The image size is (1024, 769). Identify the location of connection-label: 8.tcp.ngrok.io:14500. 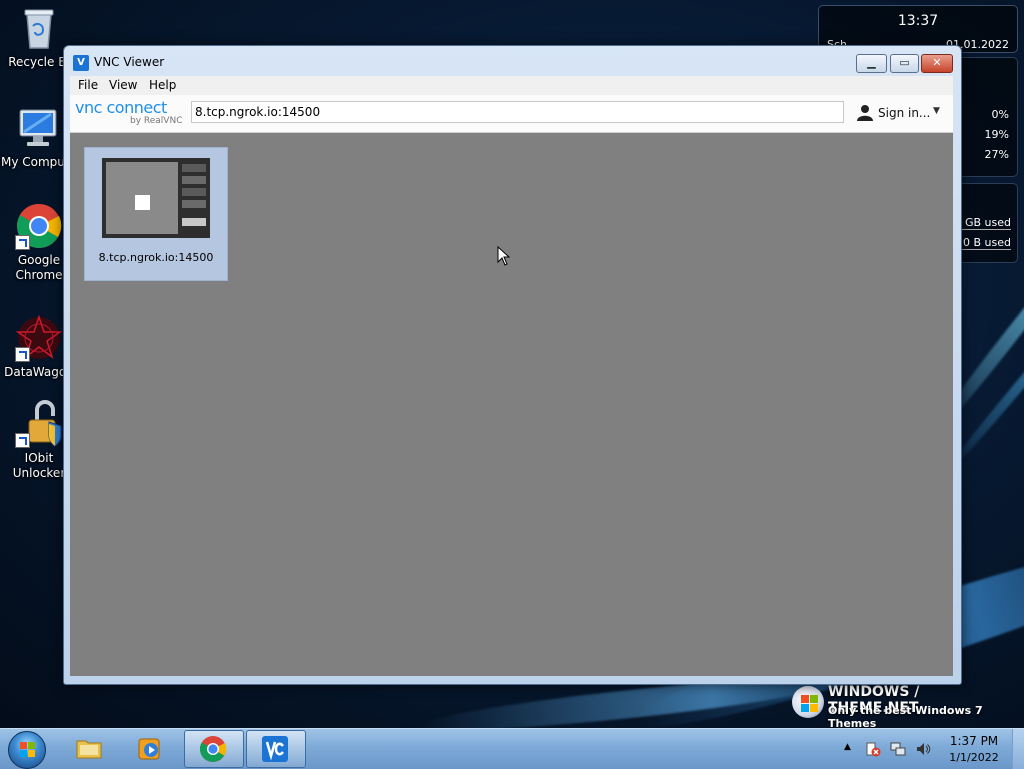
(156, 257).